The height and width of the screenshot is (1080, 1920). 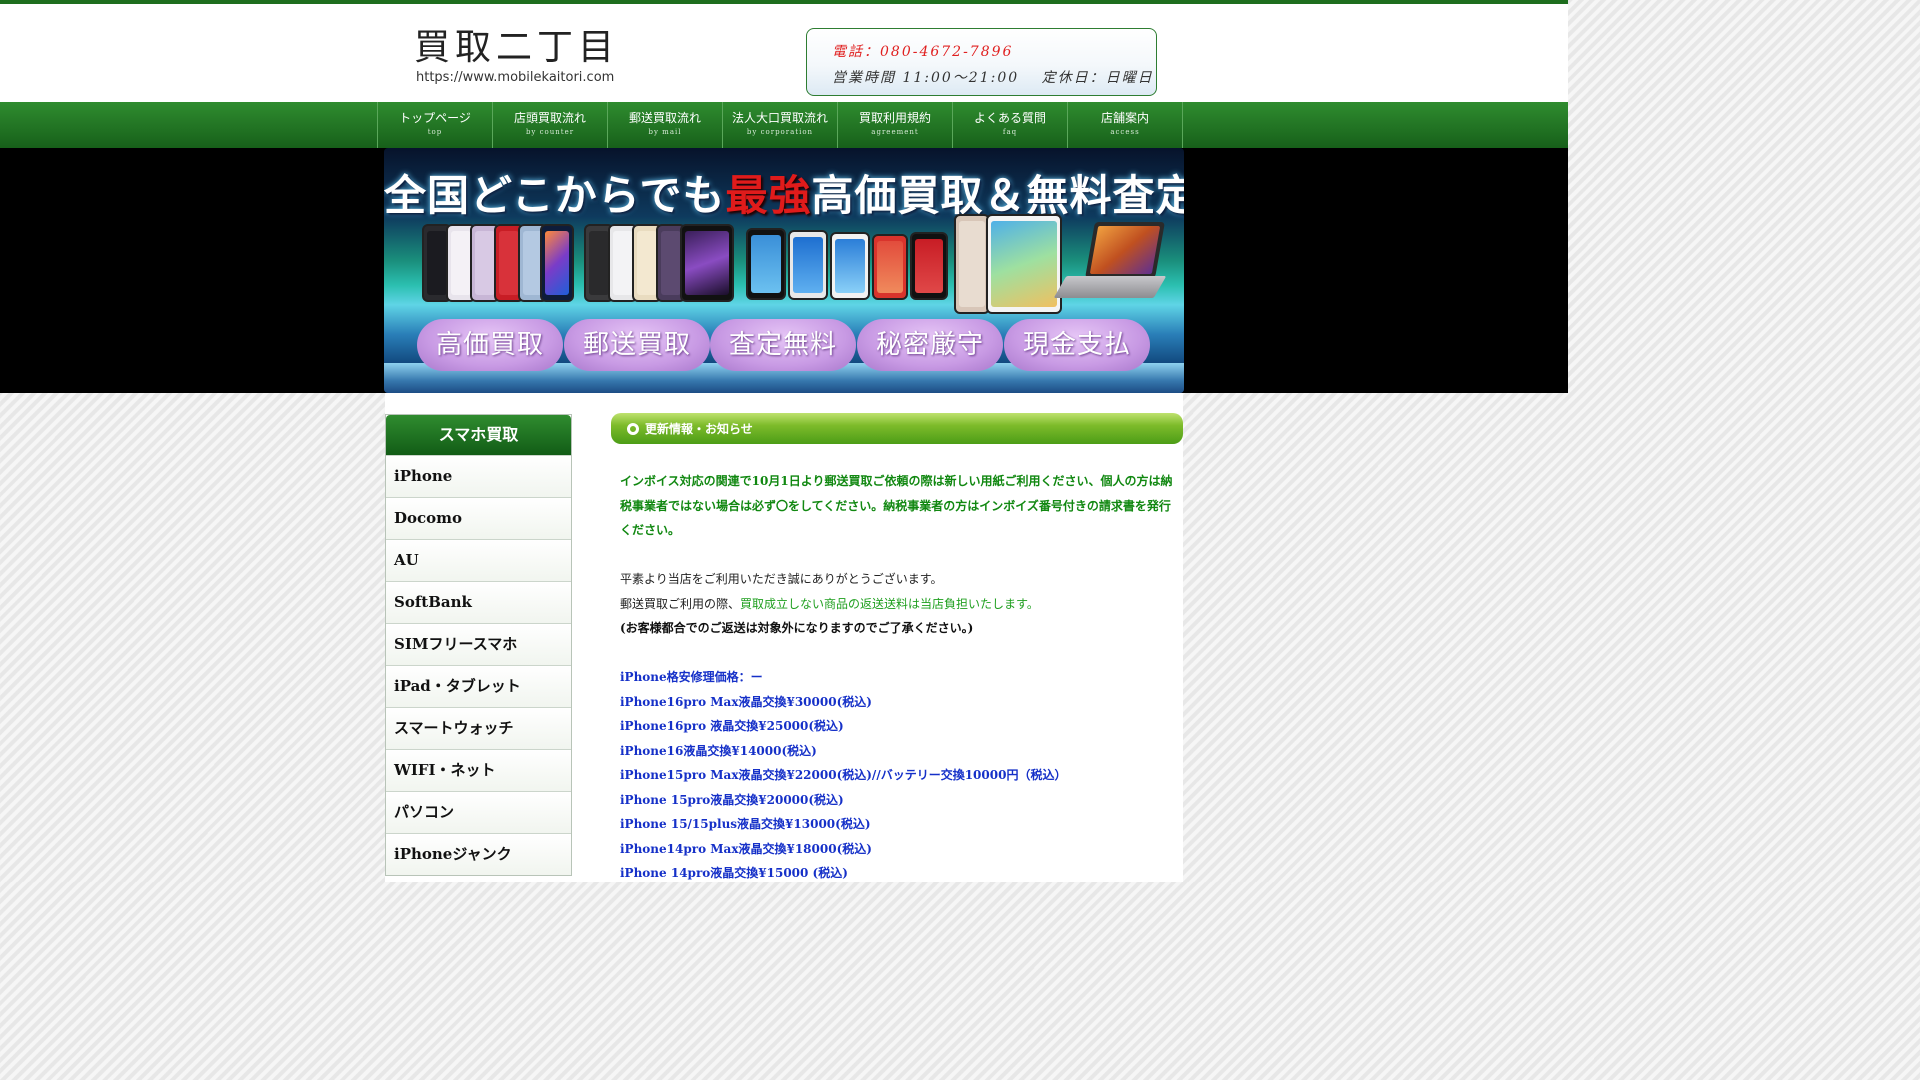 I want to click on nav-sublabel: top, so click(x=435, y=132).